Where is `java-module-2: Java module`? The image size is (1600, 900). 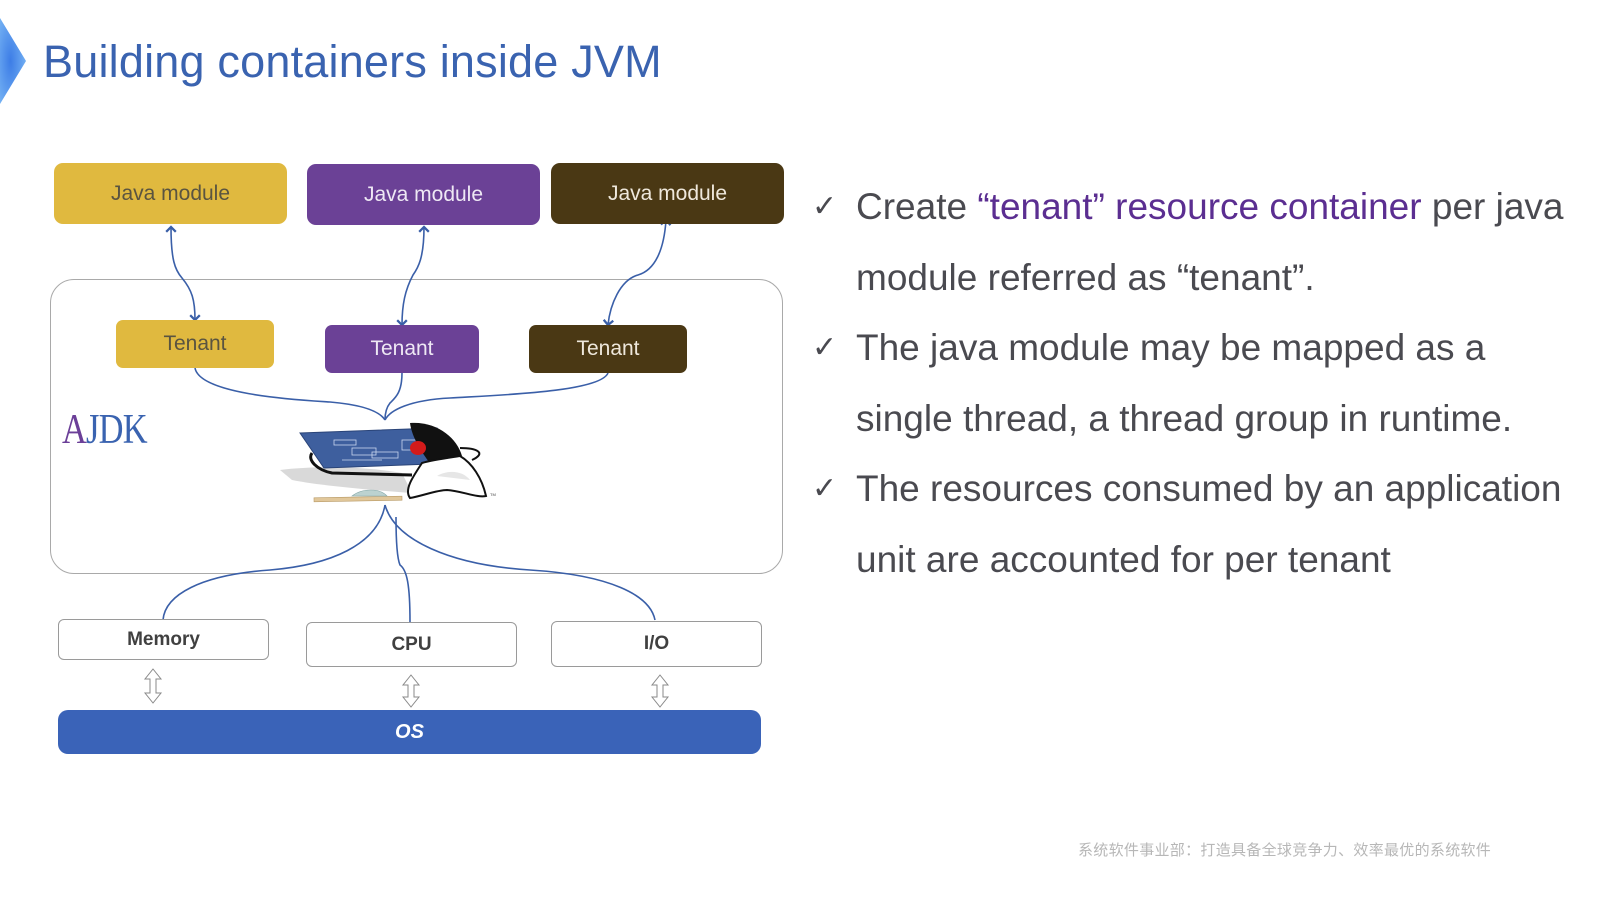
java-module-2: Java module is located at coordinates (423, 194).